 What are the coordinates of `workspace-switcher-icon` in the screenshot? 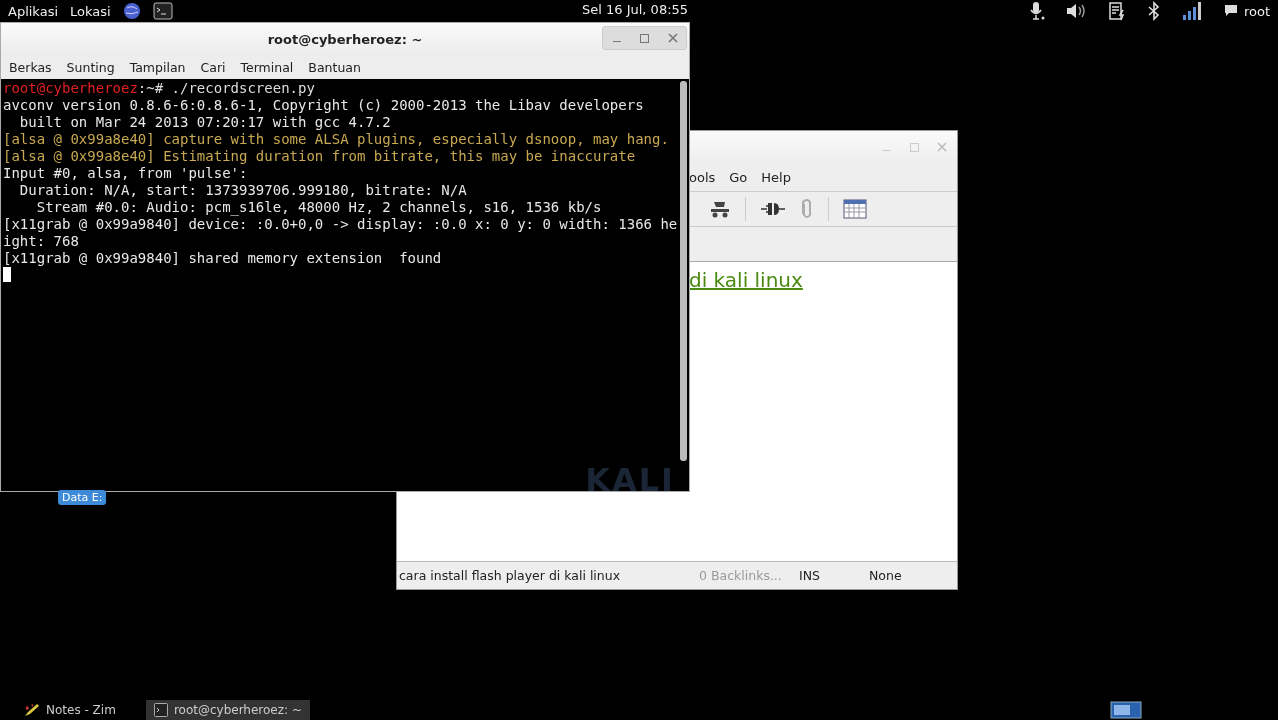 It's located at (1126, 710).